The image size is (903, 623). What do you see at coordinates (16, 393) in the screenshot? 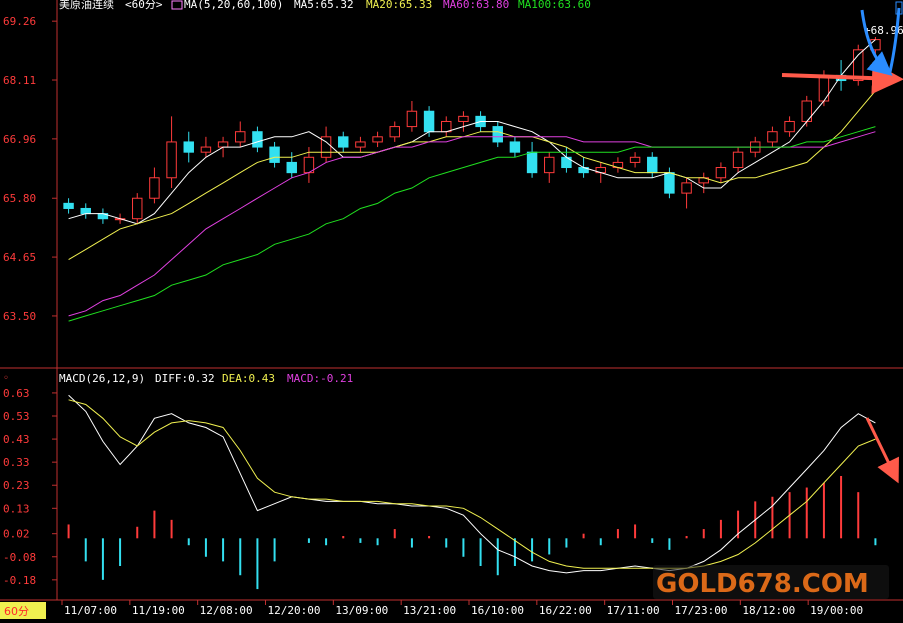
I see `macd-y-tick-label: 0.63` at bounding box center [16, 393].